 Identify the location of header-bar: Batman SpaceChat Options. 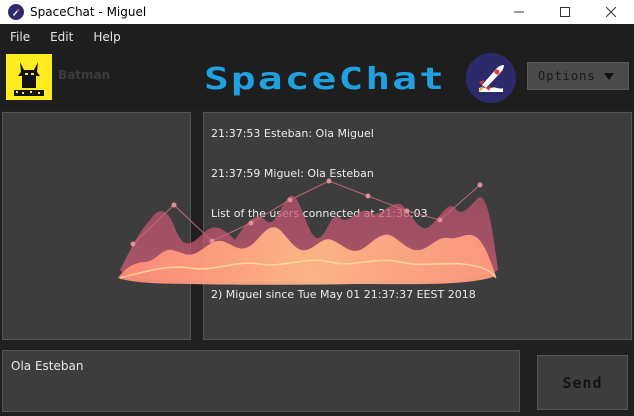
(317, 78).